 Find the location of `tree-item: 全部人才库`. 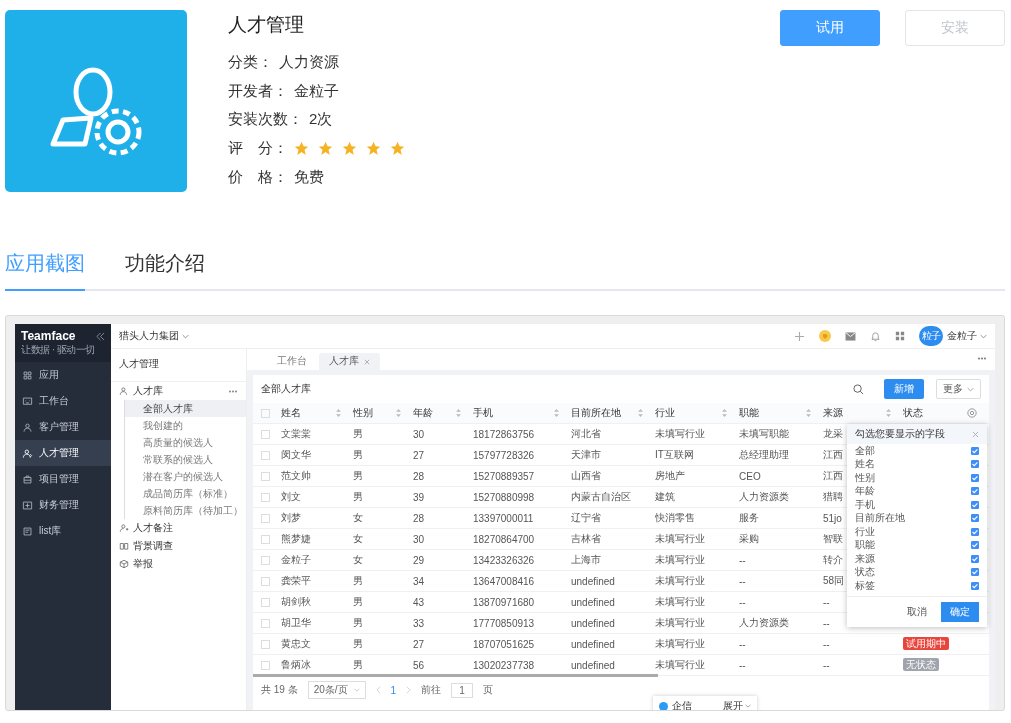

tree-item: 全部人才库 is located at coordinates (185, 408).